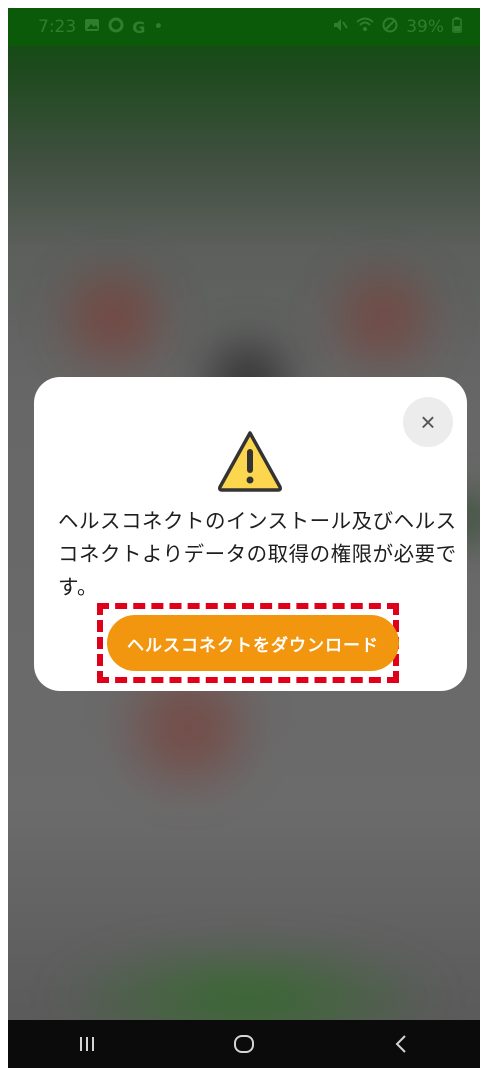  I want to click on navigation-bar, so click(244, 1044).